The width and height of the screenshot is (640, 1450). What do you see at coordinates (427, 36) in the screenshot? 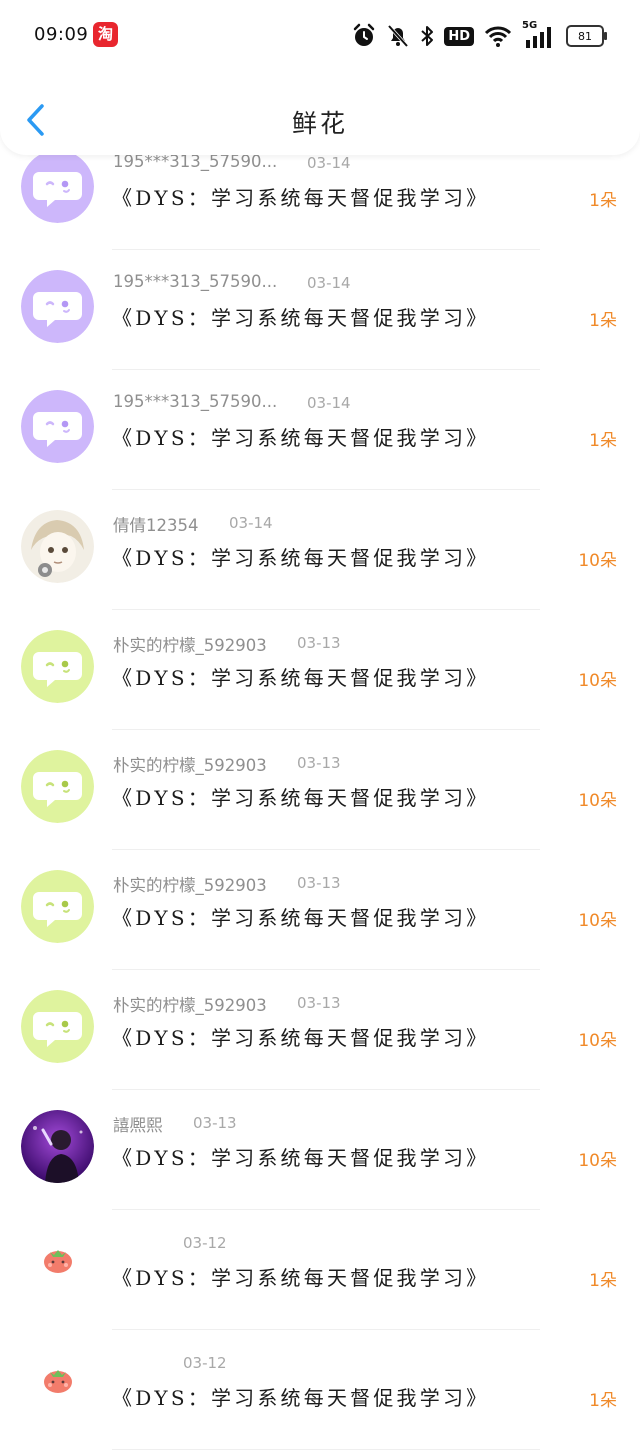
I see `bluetooth-icon` at bounding box center [427, 36].